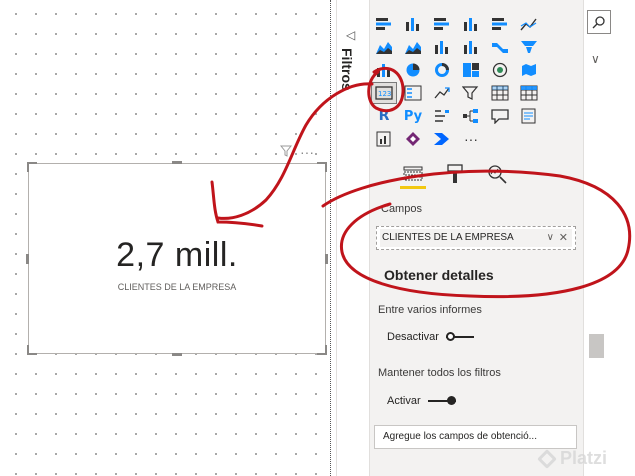 This screenshot has height=476, width=635. I want to click on resize-handle-bottom, so click(177, 354).